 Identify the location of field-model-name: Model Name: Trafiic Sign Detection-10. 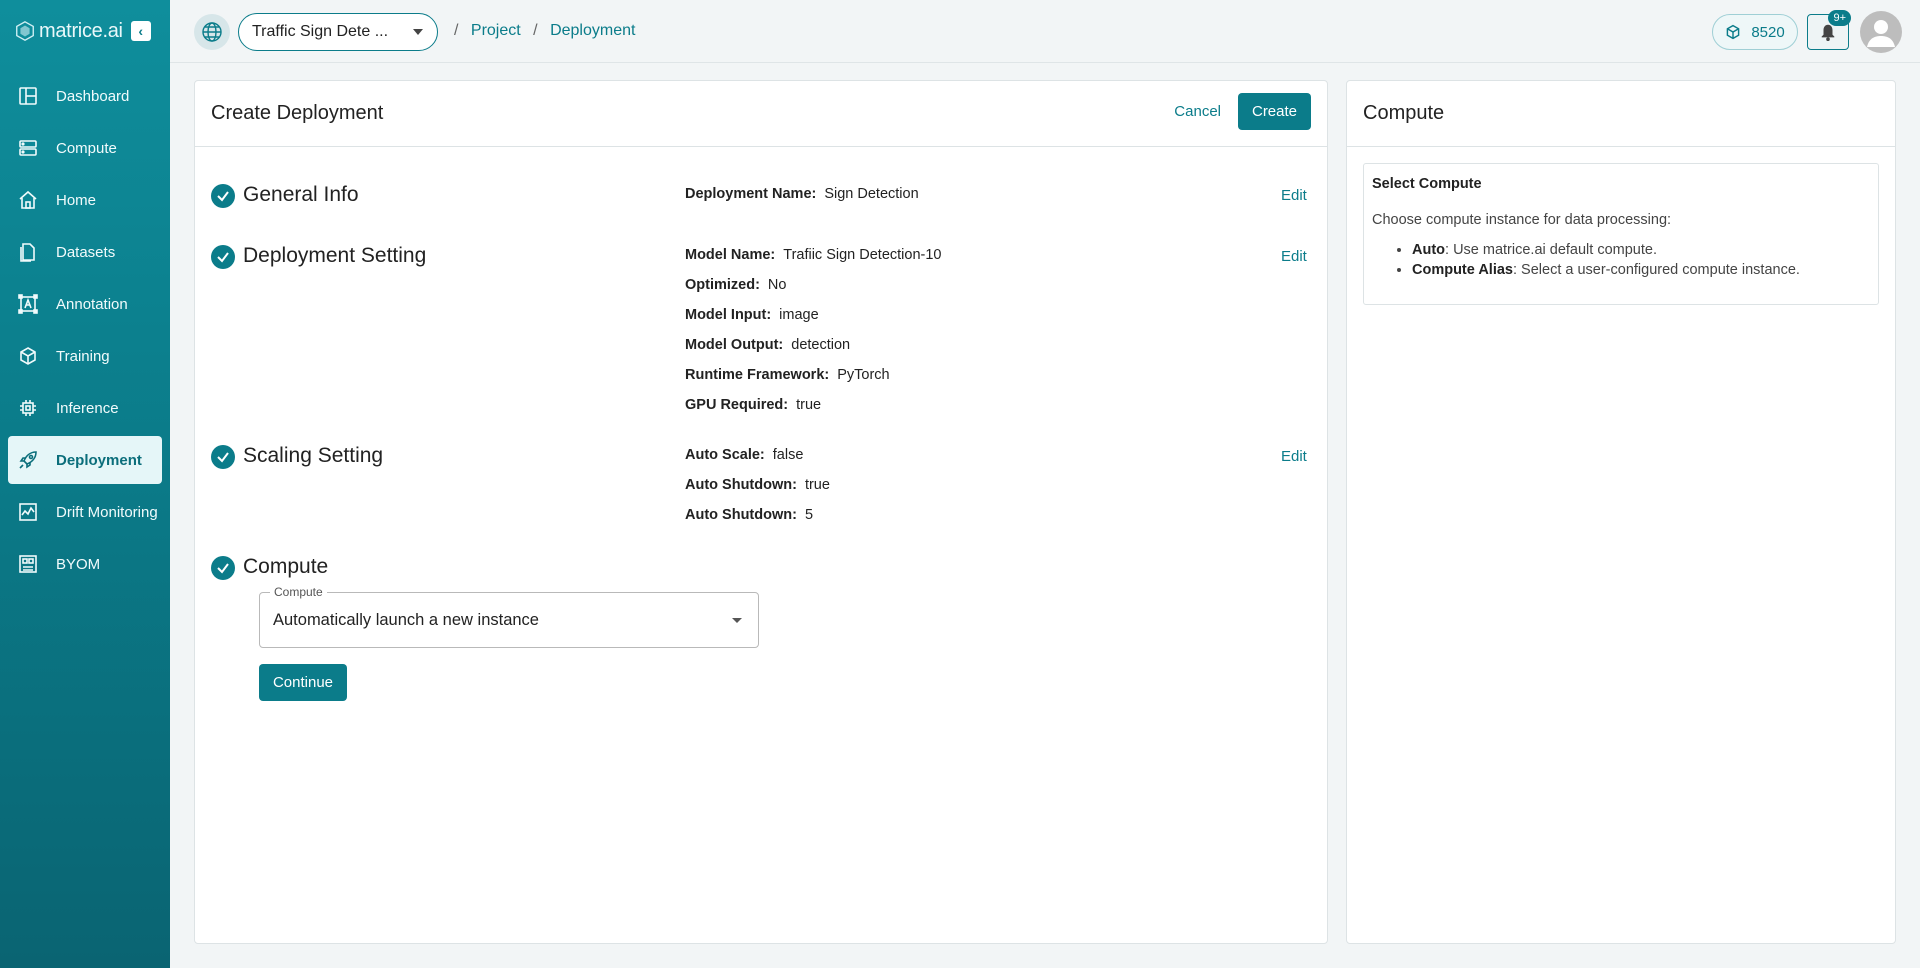
(813, 255).